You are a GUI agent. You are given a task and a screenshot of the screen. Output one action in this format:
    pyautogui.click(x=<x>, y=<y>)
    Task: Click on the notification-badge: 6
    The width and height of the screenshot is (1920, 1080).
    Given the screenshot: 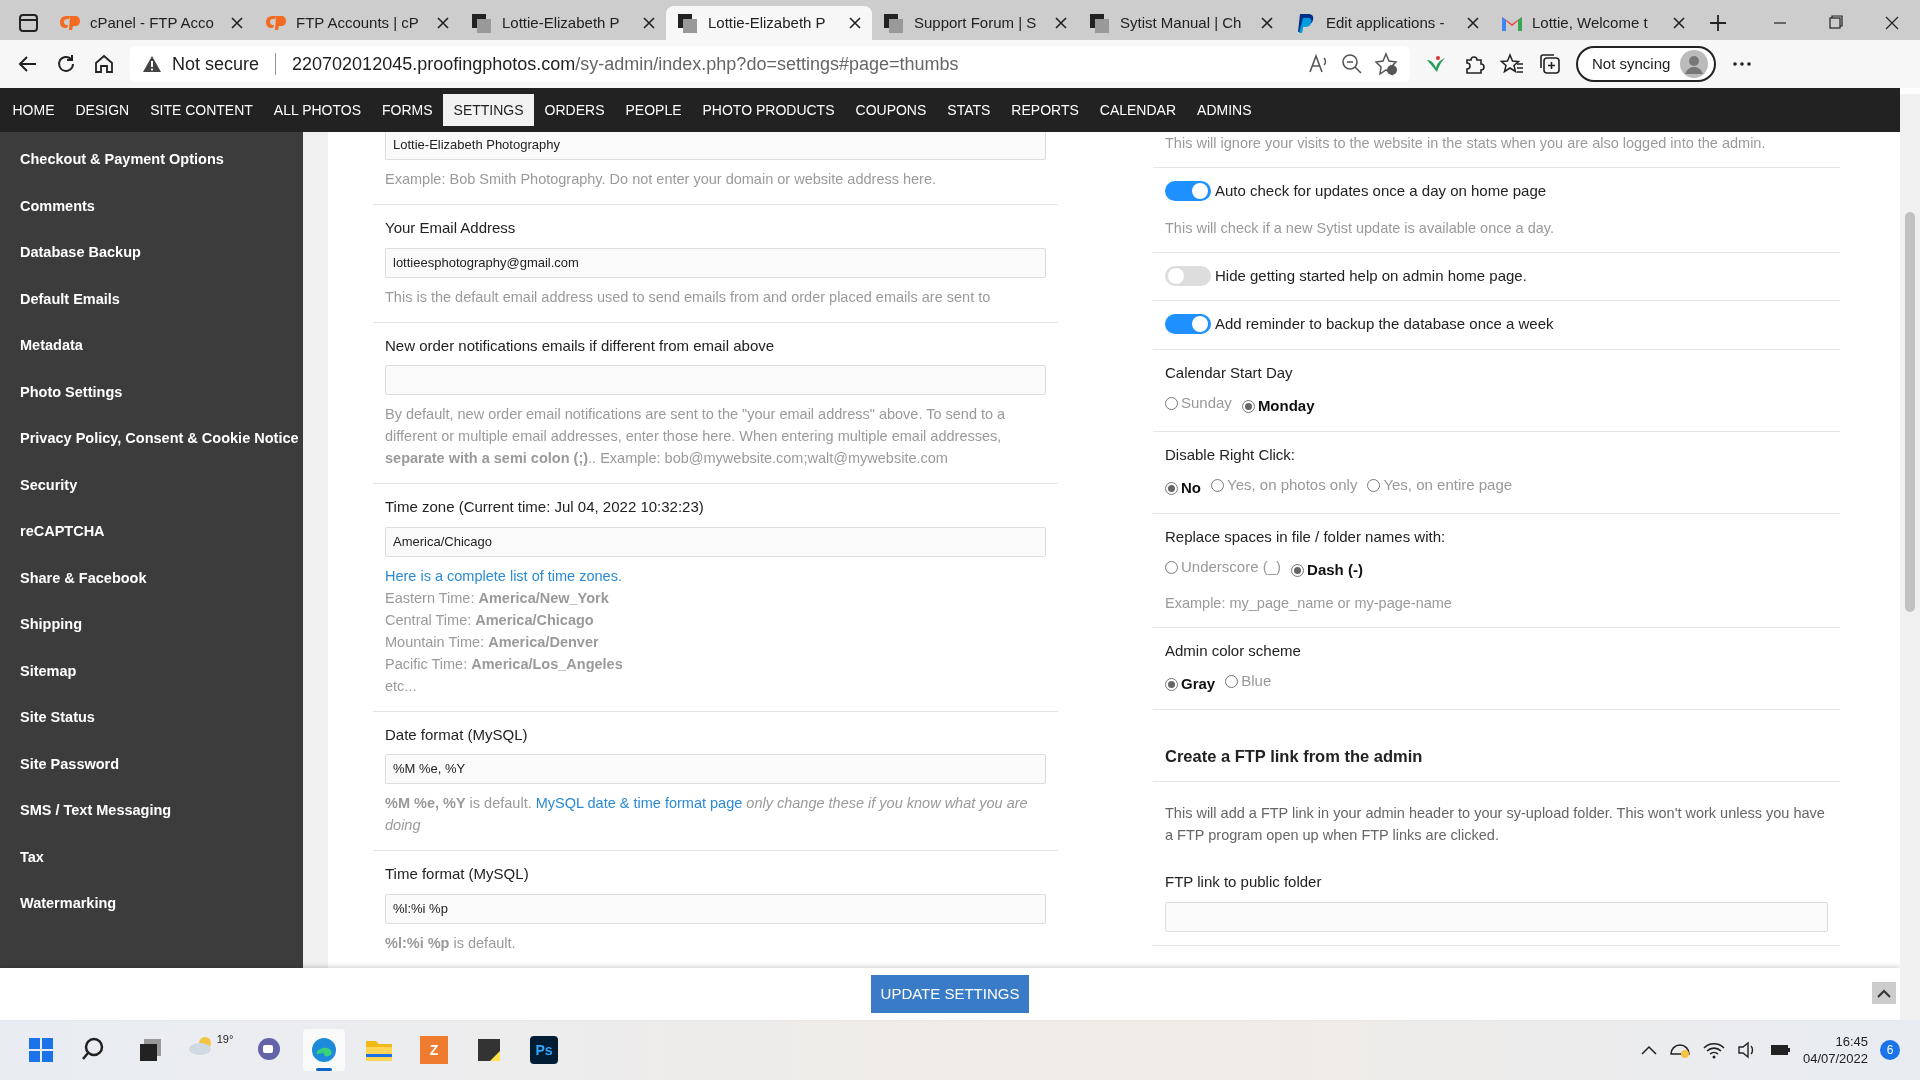 What is the action you would take?
    pyautogui.click(x=1890, y=1050)
    